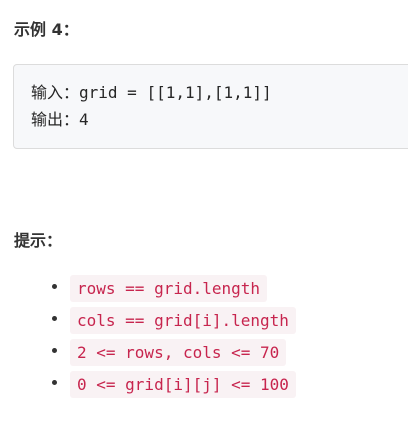 This screenshot has width=408, height=430. What do you see at coordinates (219, 119) in the screenshot?
I see `example-output-line: 输出：4` at bounding box center [219, 119].